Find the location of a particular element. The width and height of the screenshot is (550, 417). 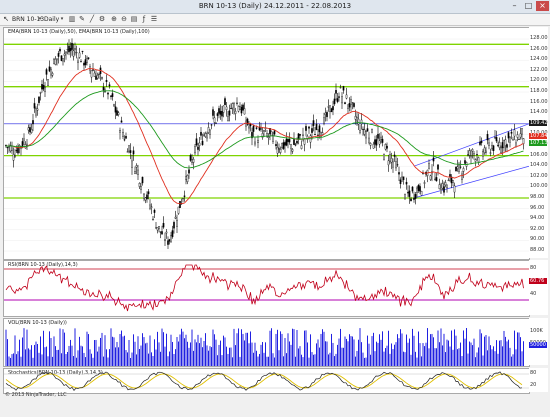

bar-type-icon: ▥ is located at coordinates (72, 19).